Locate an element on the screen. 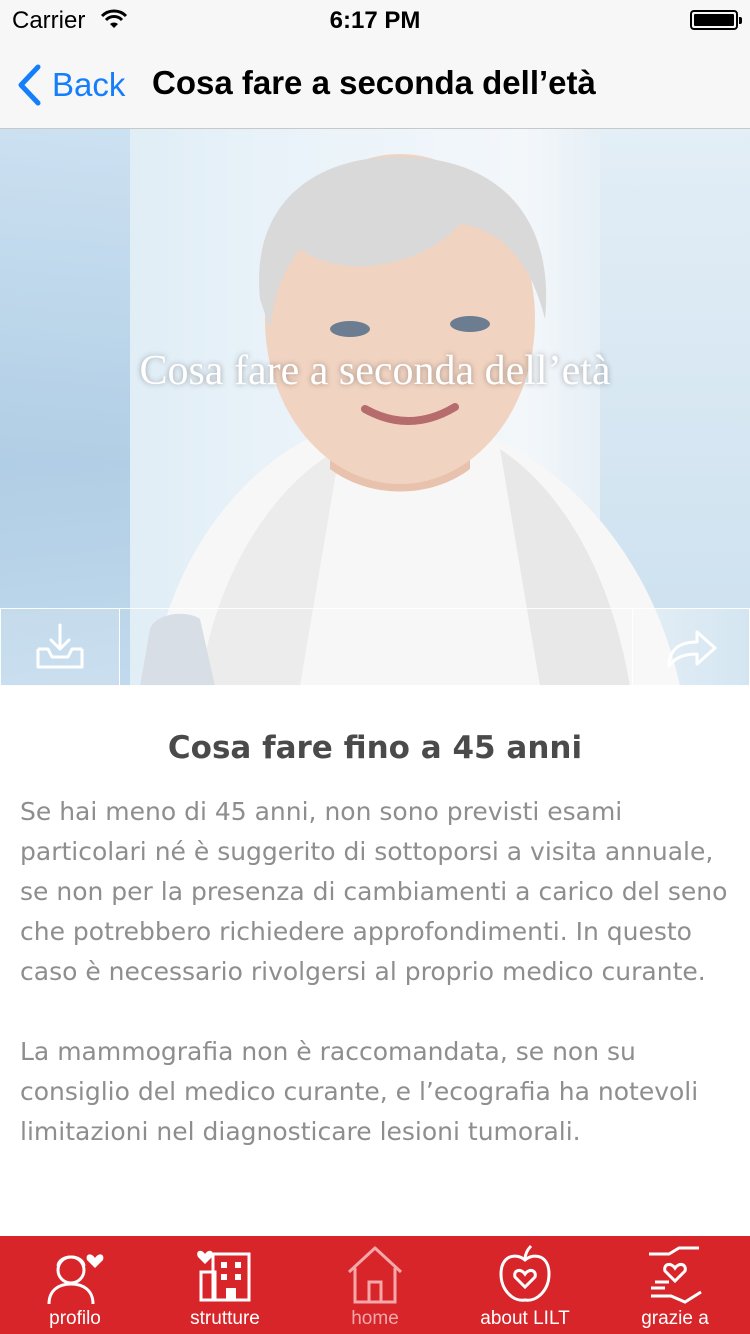  share-arrow-icon is located at coordinates (692, 649).